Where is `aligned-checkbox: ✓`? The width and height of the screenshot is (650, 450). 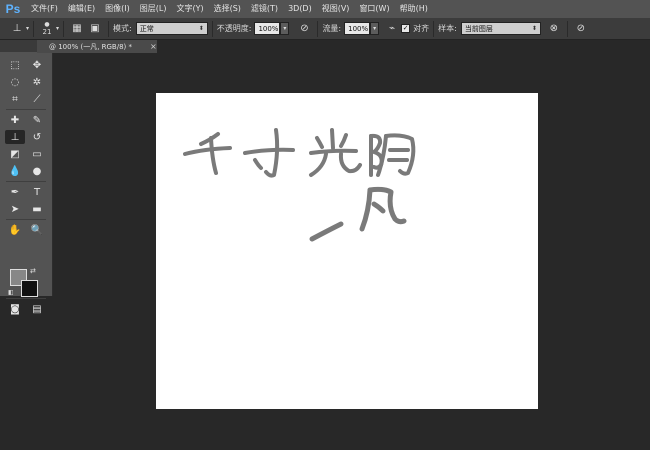
aligned-checkbox: ✓ is located at coordinates (406, 28).